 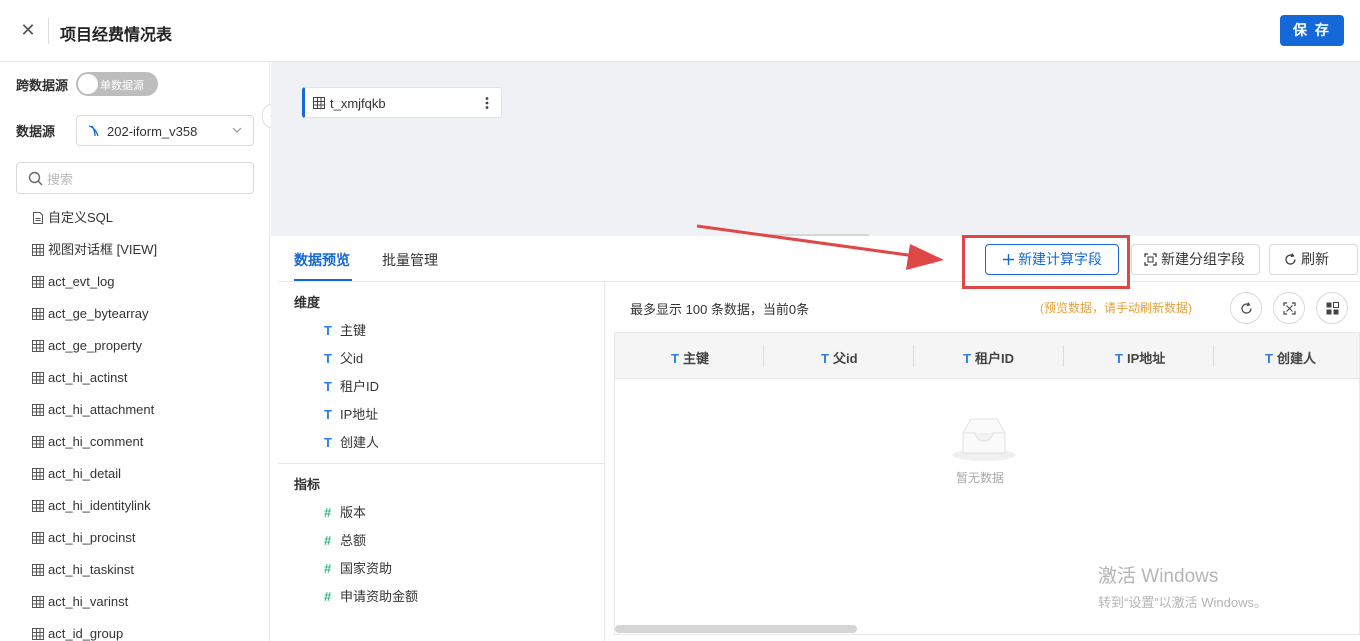 I want to click on table-header: T 主键 T 父id T 租户ID T IP地址 T 创建人, so click(x=987, y=356).